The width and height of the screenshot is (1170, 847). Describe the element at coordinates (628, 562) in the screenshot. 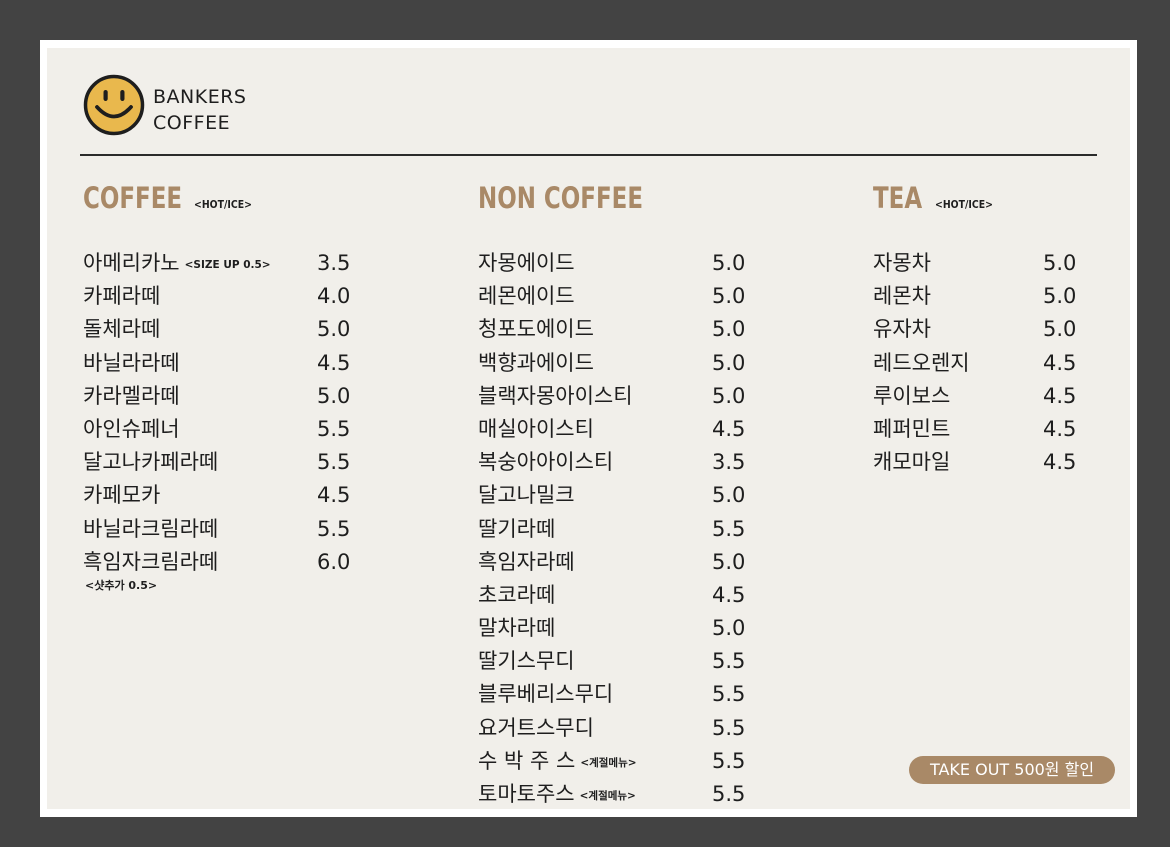

I see `menu-item: 흑임자라떼 5.0` at that location.